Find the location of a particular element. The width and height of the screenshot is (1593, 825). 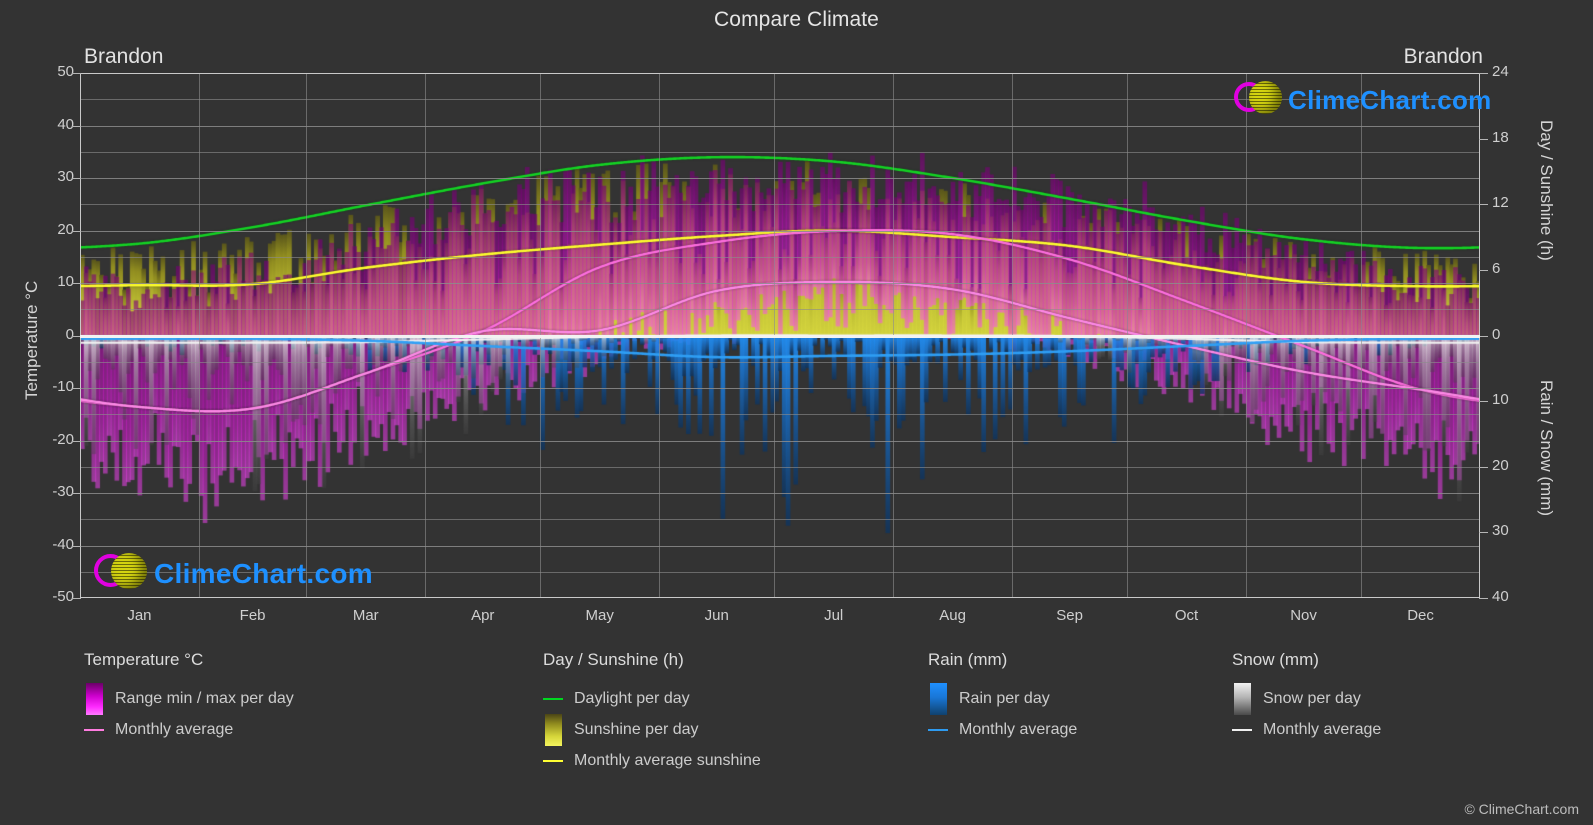

month-label-dec: Dec is located at coordinates (1420, 615).